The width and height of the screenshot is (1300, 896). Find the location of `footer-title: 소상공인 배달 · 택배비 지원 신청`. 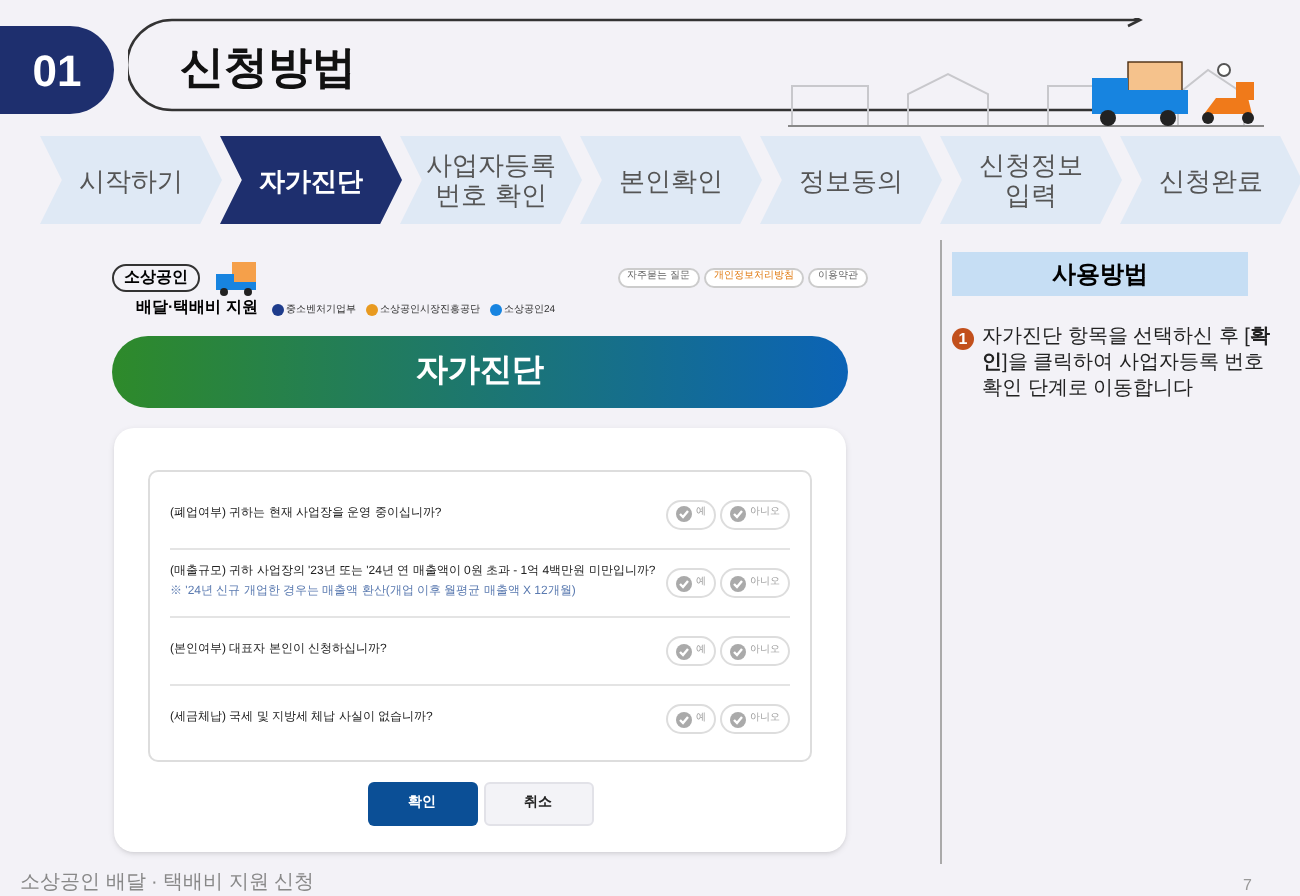

footer-title: 소상공인 배달 · 택배비 지원 신청 is located at coordinates (167, 883).